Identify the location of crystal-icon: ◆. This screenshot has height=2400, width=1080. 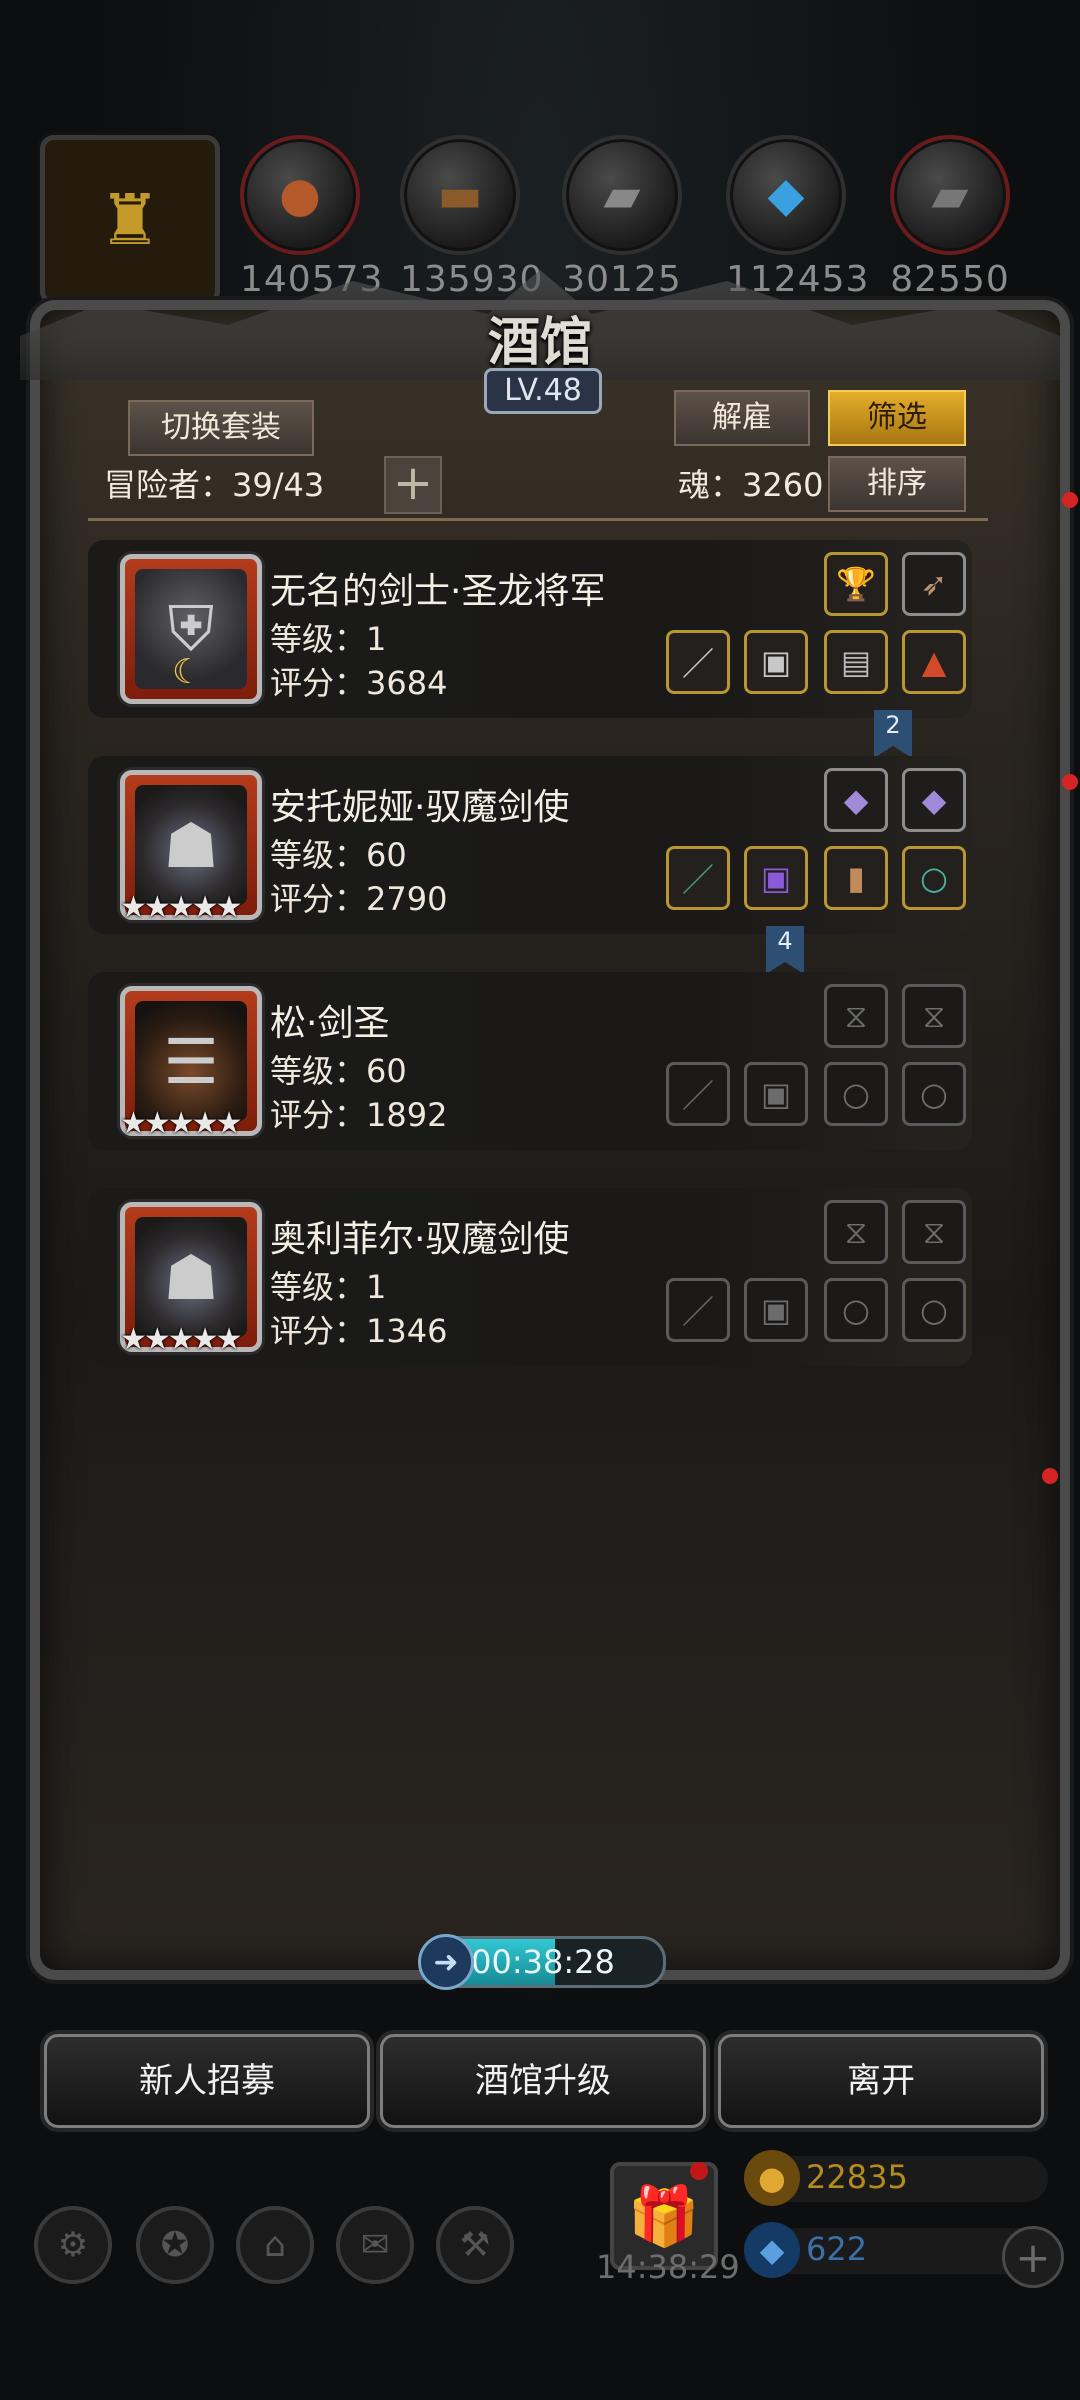
(786, 195).